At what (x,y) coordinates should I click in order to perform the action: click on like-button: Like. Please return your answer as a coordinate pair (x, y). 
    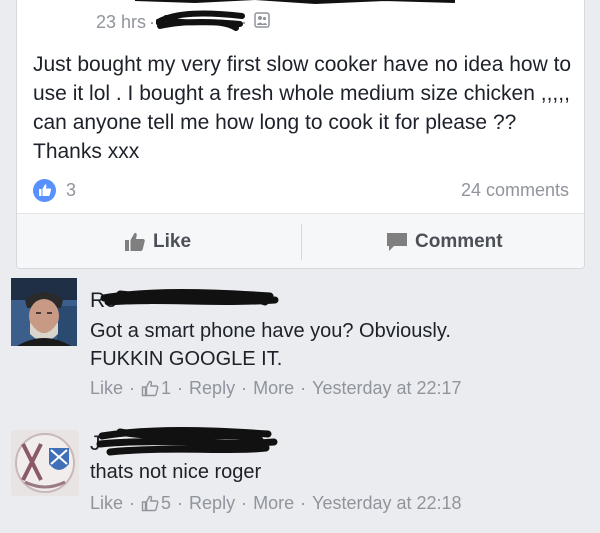
    Looking at the image, I should click on (158, 241).